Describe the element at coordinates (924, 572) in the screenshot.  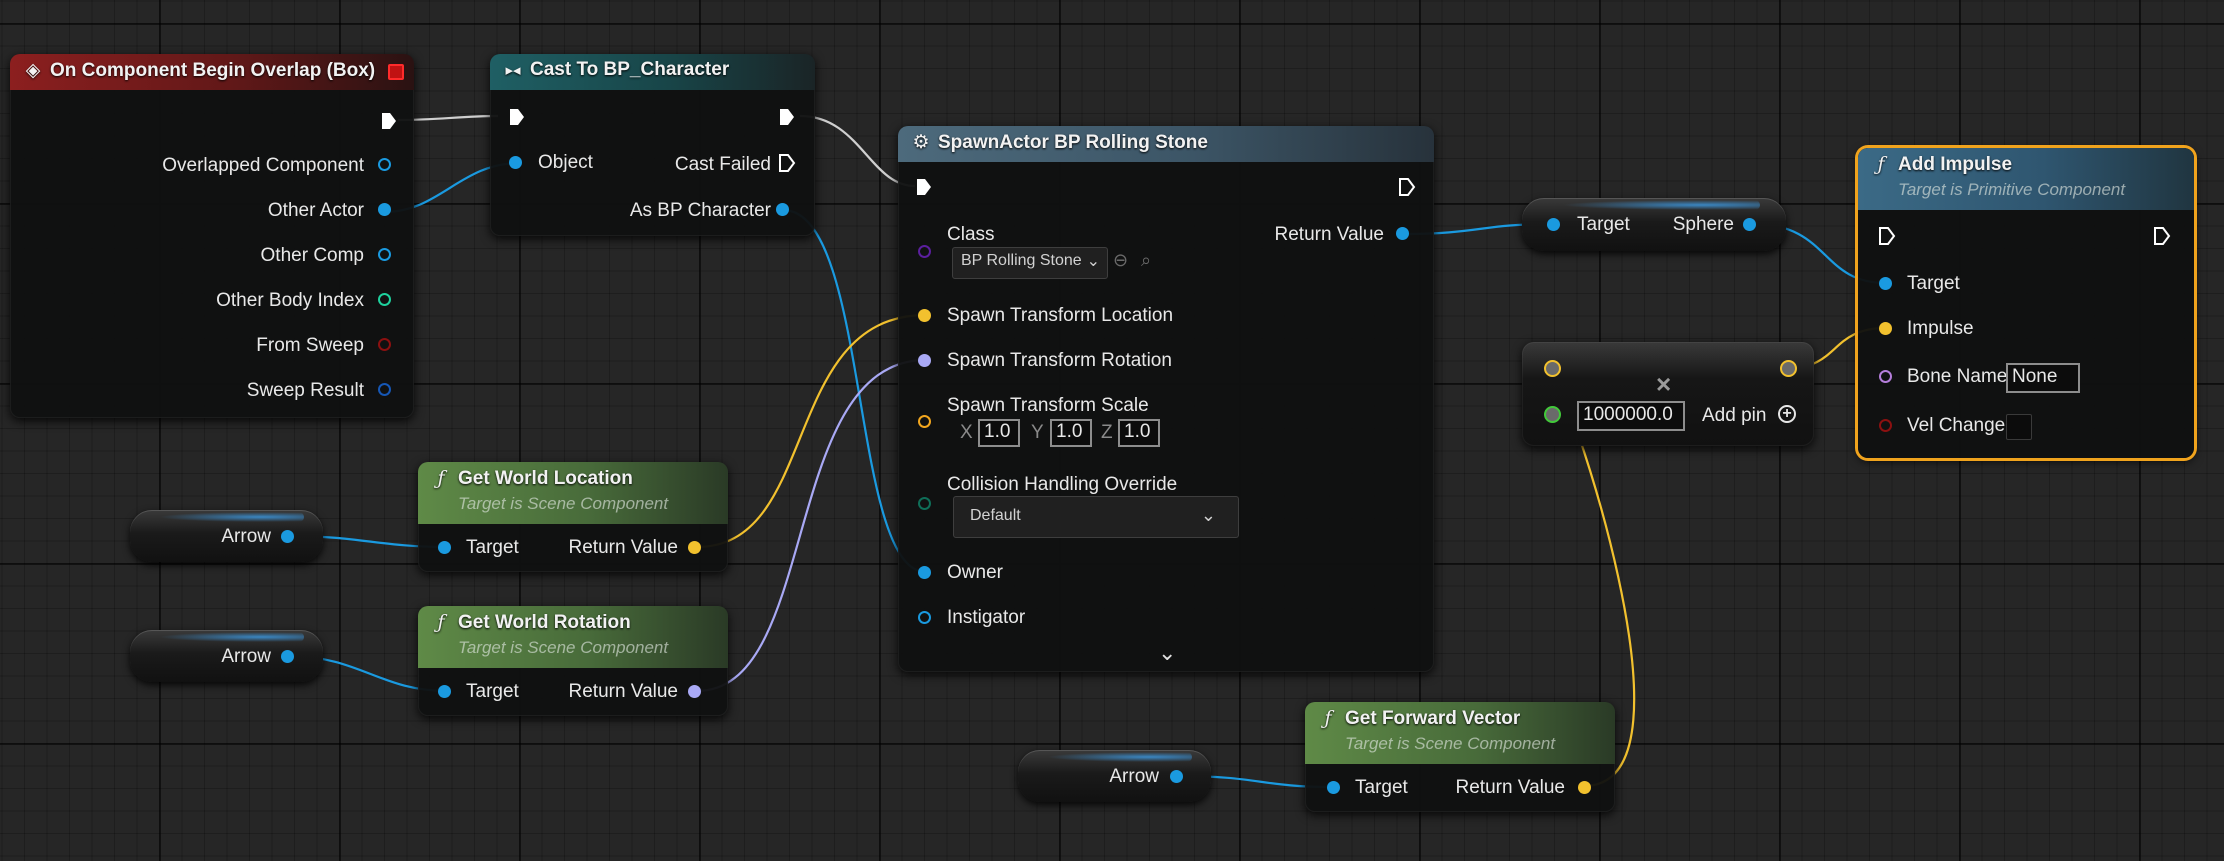
I see `pin-owner` at that location.